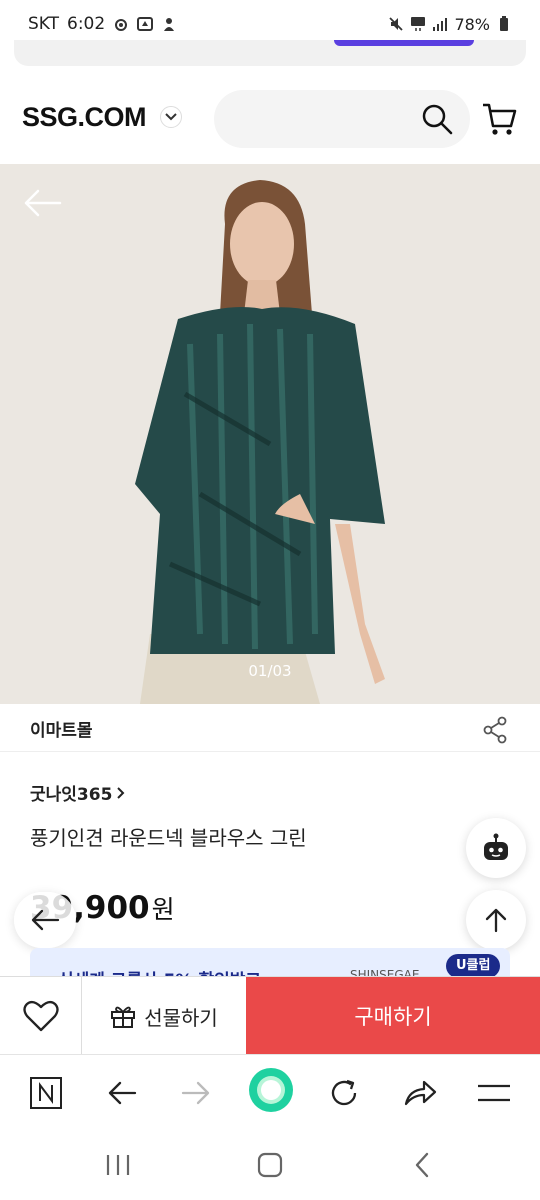  I want to click on gift-button: 선물하기, so click(164, 1016).